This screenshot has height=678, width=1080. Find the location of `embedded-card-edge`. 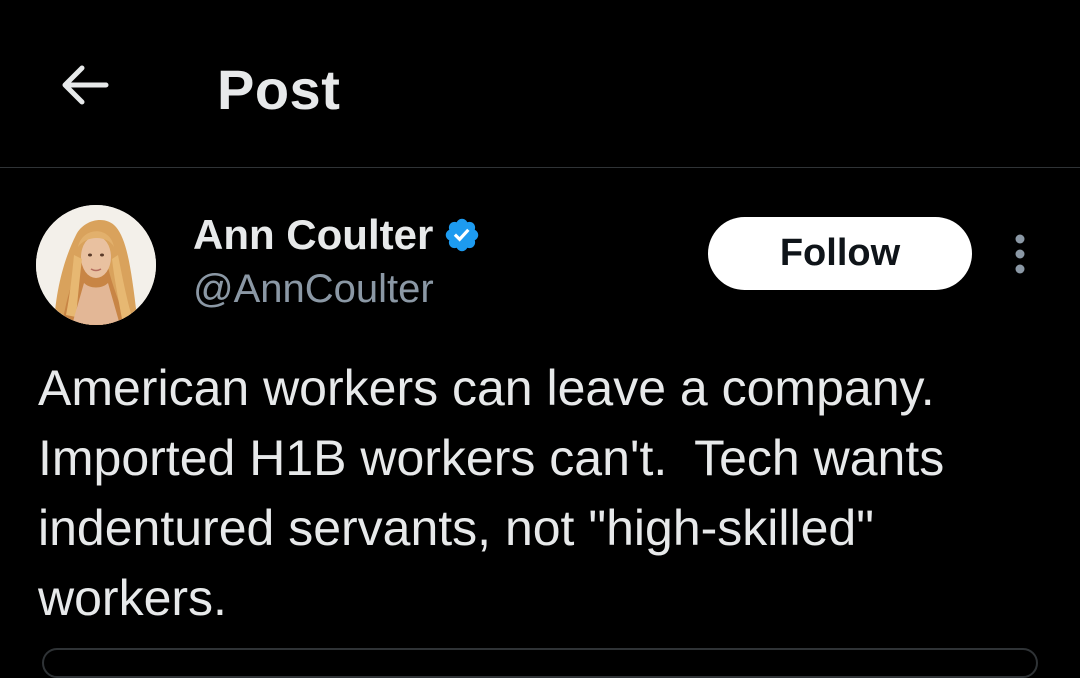

embedded-card-edge is located at coordinates (540, 663).